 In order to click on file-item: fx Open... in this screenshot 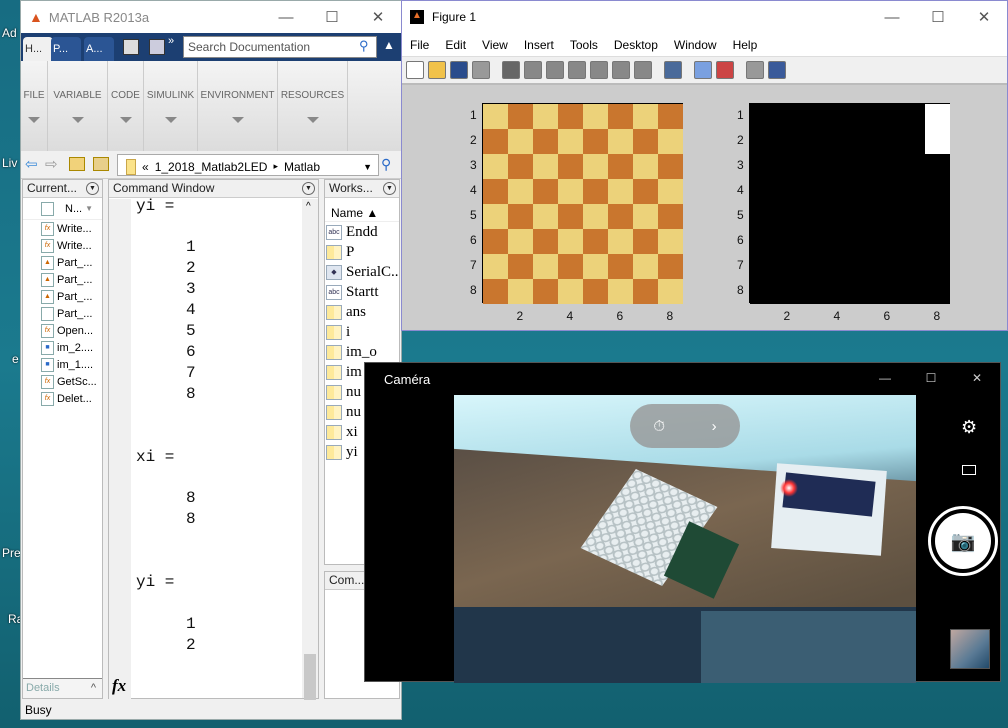, I will do `click(62, 330)`.